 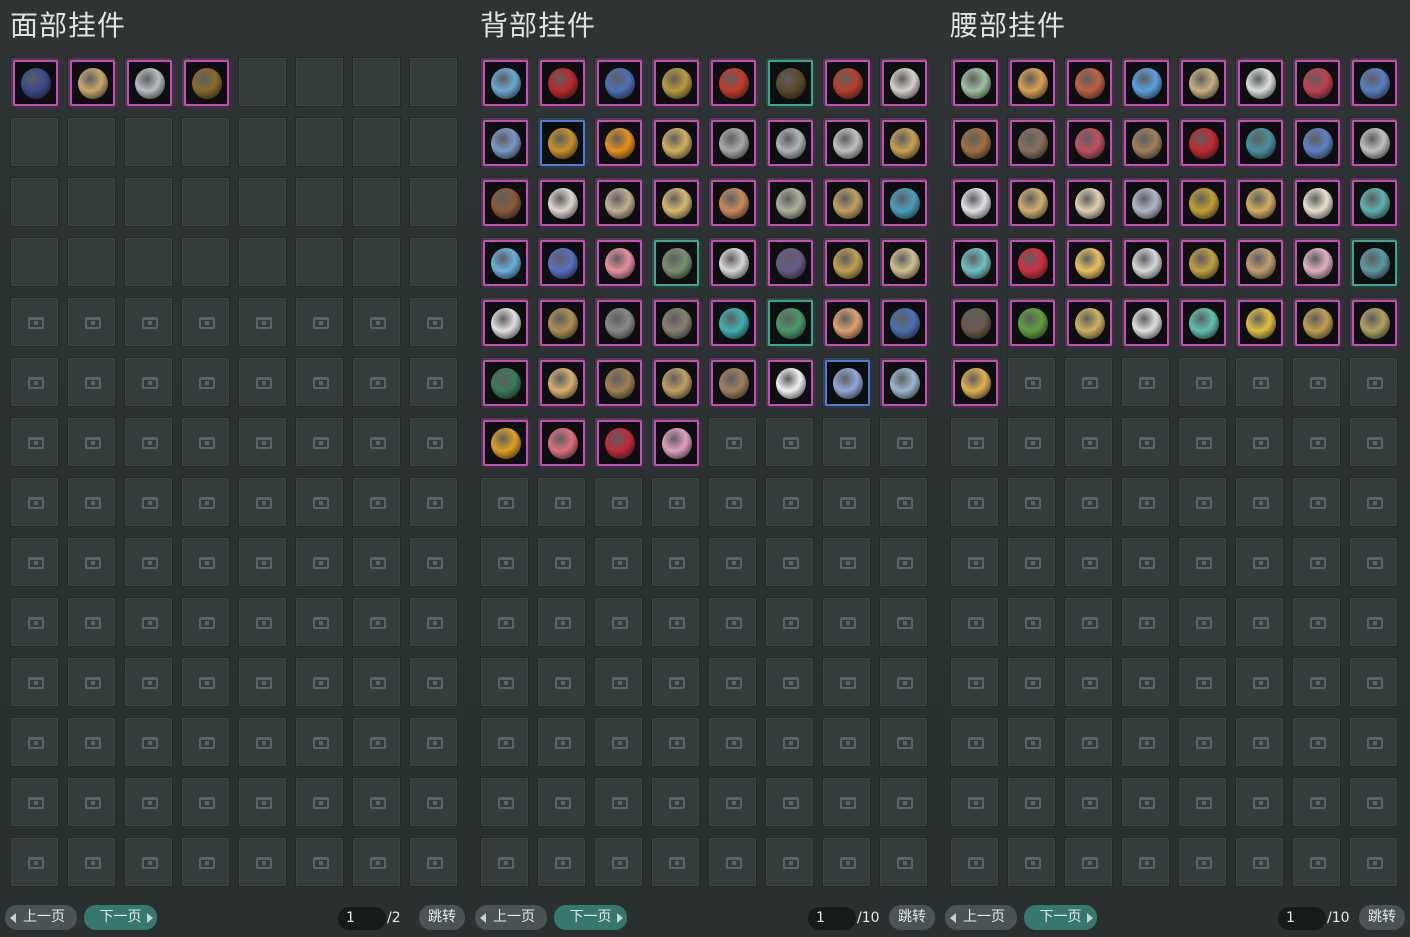 What do you see at coordinates (1146, 323) in the screenshot?
I see `white-brush-icon` at bounding box center [1146, 323].